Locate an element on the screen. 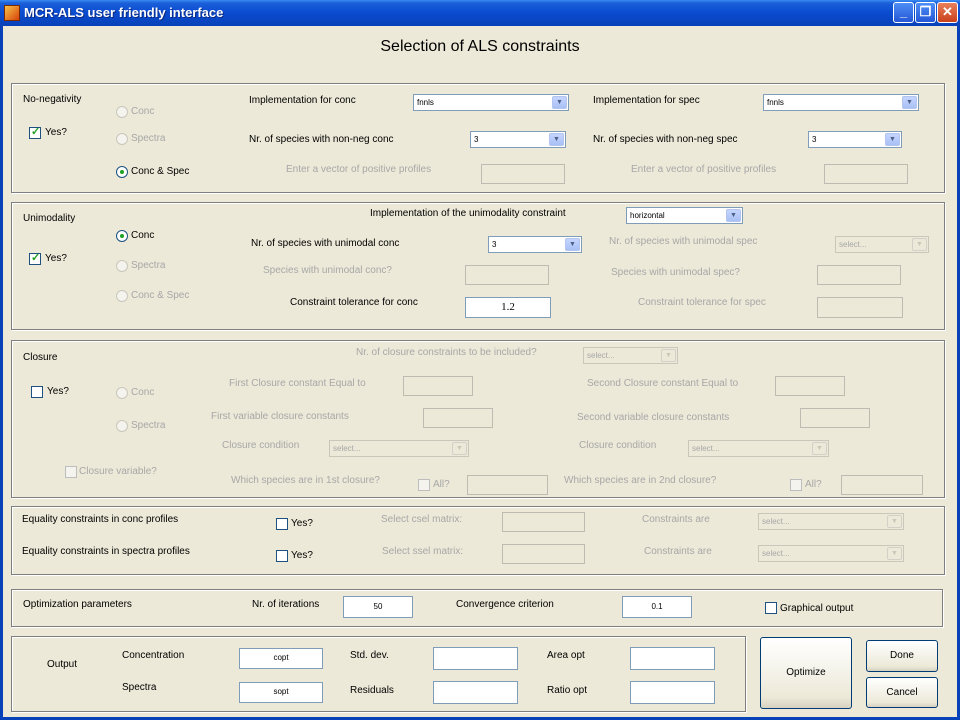 This screenshot has height=720, width=960. closure-conc-radio is located at coordinates (122, 393).